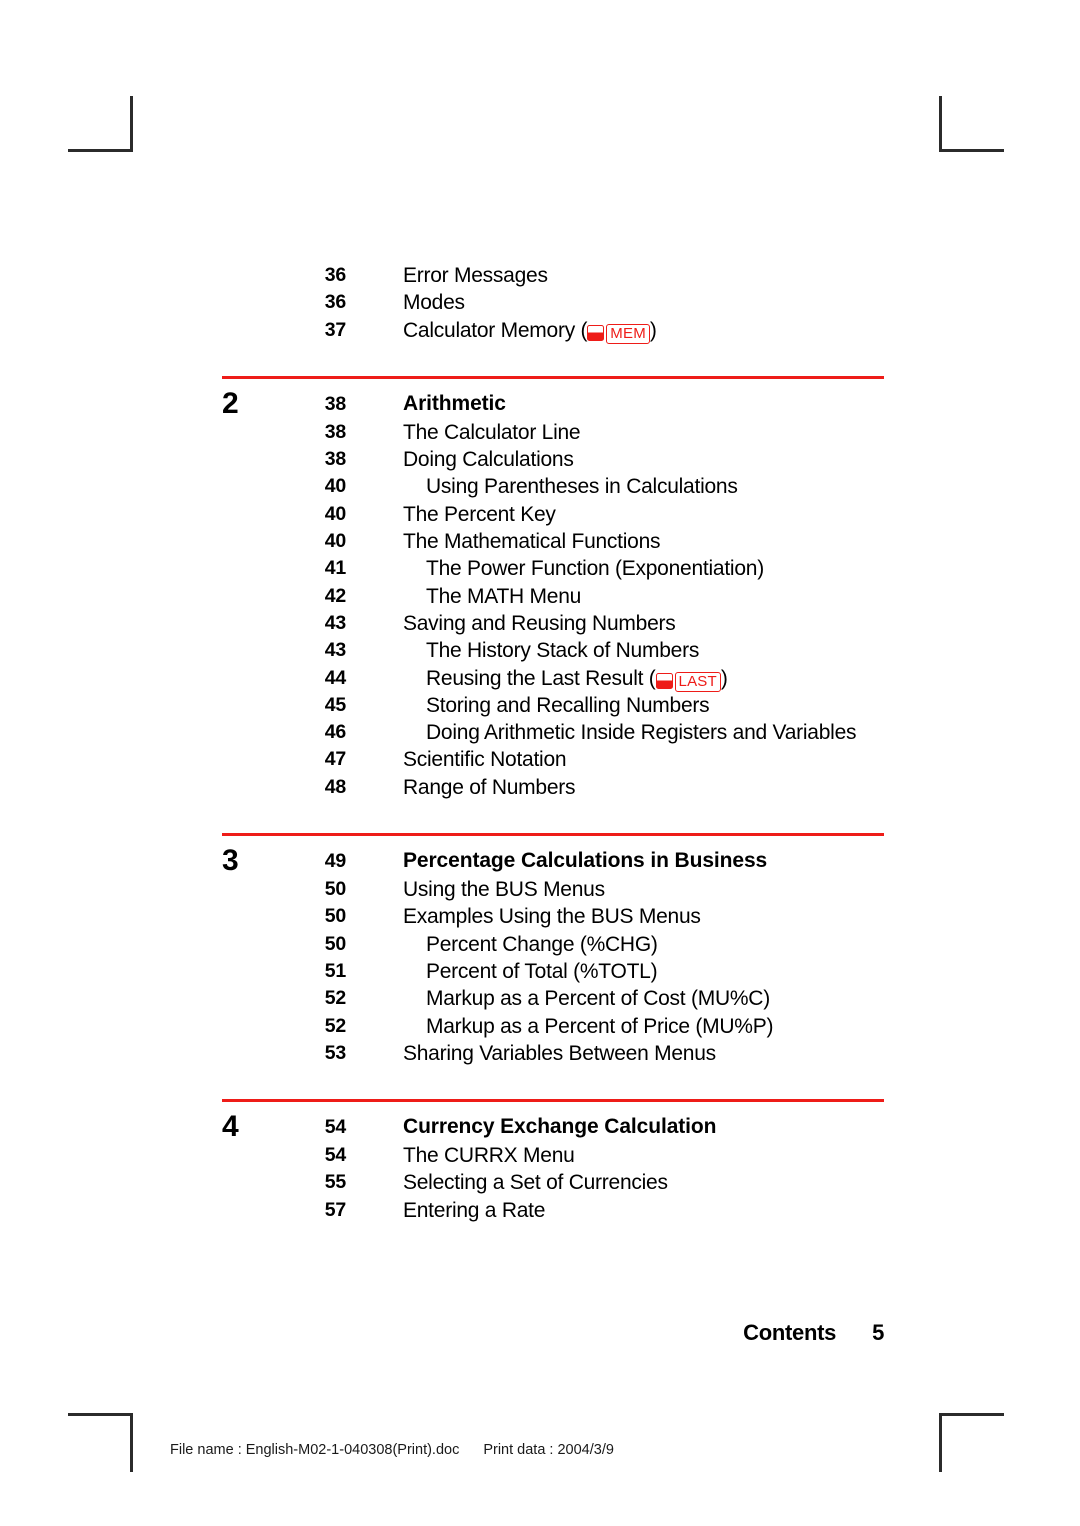 The height and width of the screenshot is (1526, 1080). Describe the element at coordinates (335, 677) in the screenshot. I see `toc-page-number: 44` at that location.